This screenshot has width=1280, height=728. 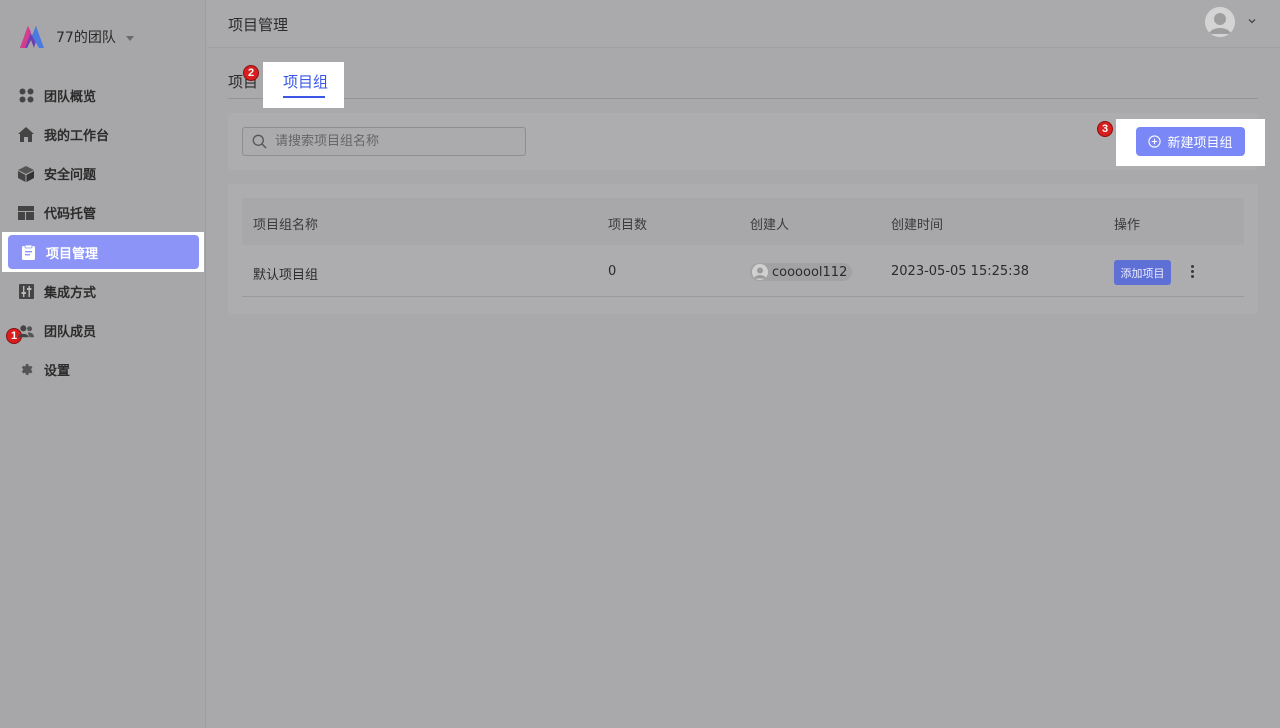 I want to click on sidebar-item-security: 安全问题, so click(x=103, y=173).